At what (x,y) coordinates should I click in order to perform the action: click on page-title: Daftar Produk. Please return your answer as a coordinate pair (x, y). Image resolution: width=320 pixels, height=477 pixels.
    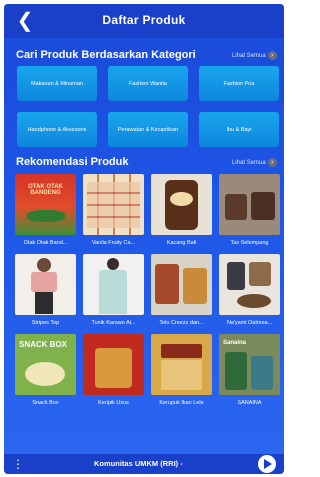
    Looking at the image, I should click on (144, 20).